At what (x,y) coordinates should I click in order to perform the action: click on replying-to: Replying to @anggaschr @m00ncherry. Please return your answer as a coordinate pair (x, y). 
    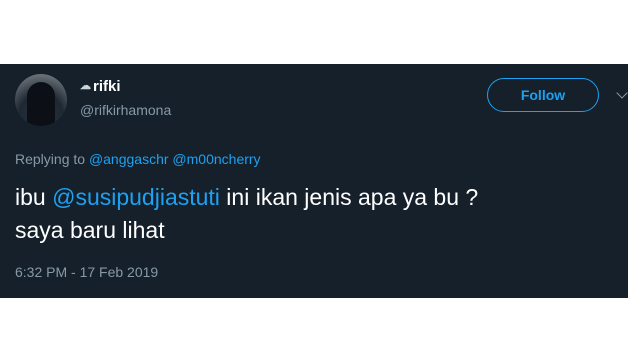
    Looking at the image, I should click on (138, 159).